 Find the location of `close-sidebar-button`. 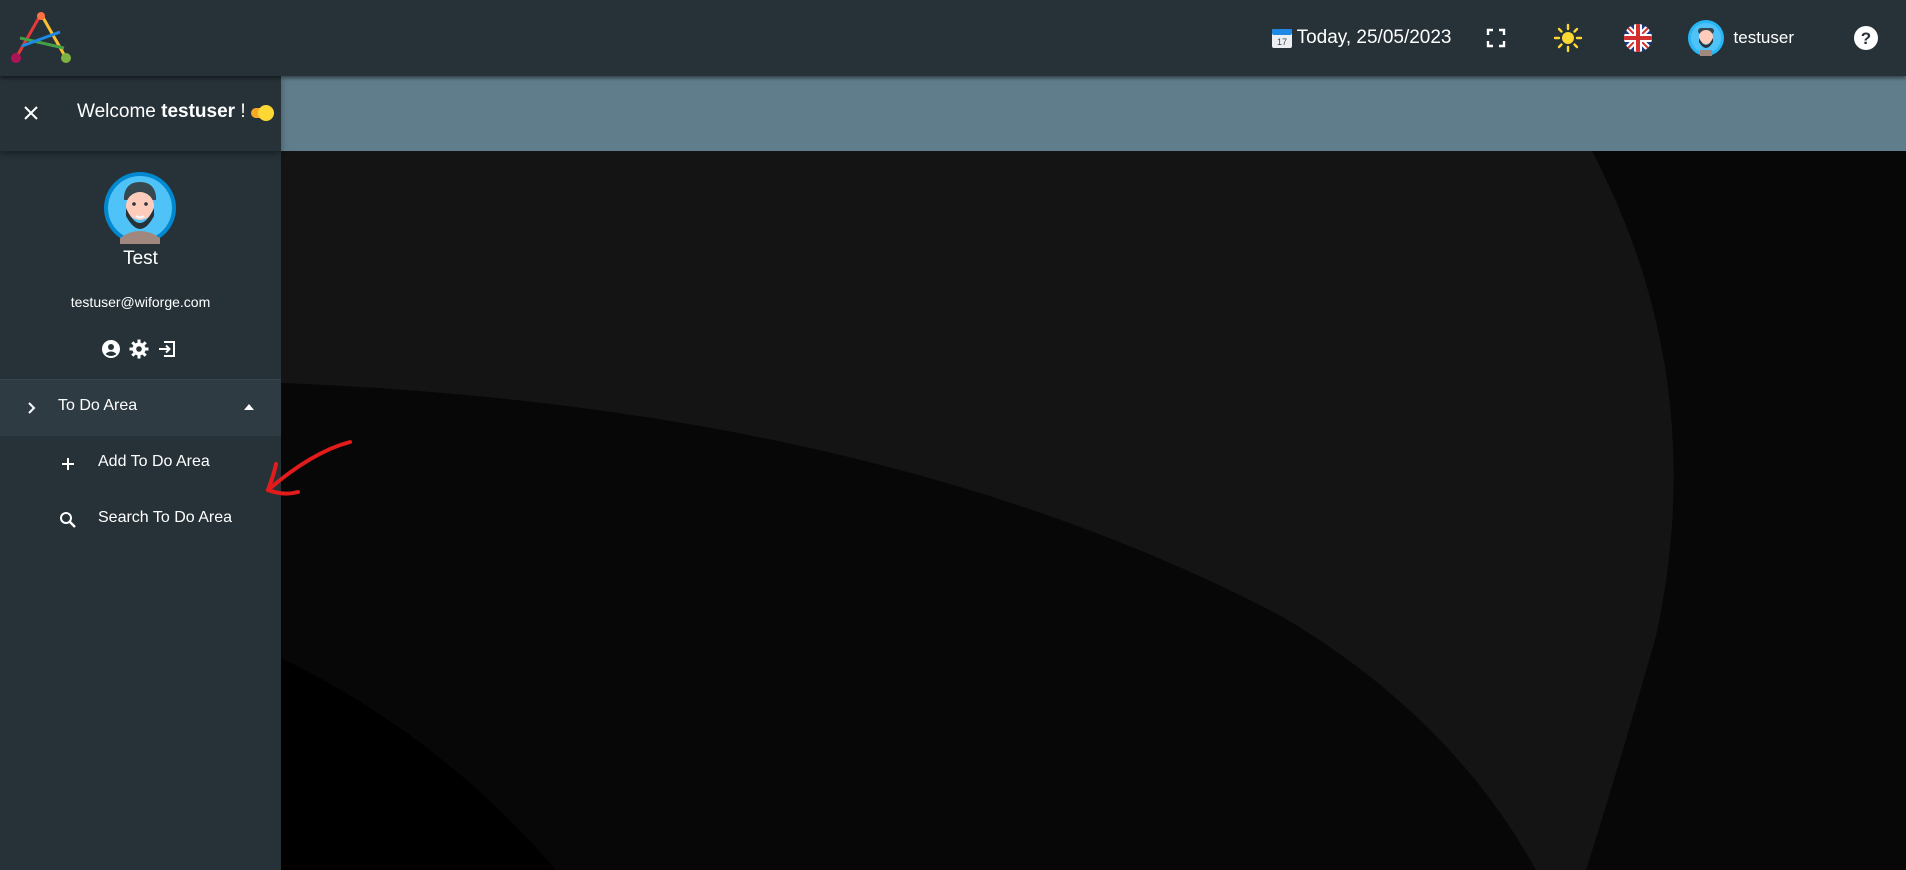

close-sidebar-button is located at coordinates (31, 113).